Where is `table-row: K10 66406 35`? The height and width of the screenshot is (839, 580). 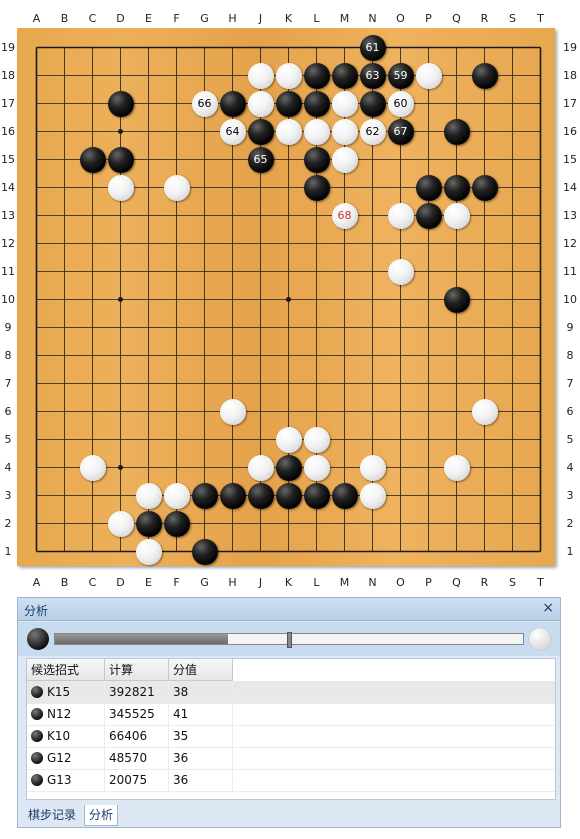
table-row: K10 66406 35 is located at coordinates (291, 736).